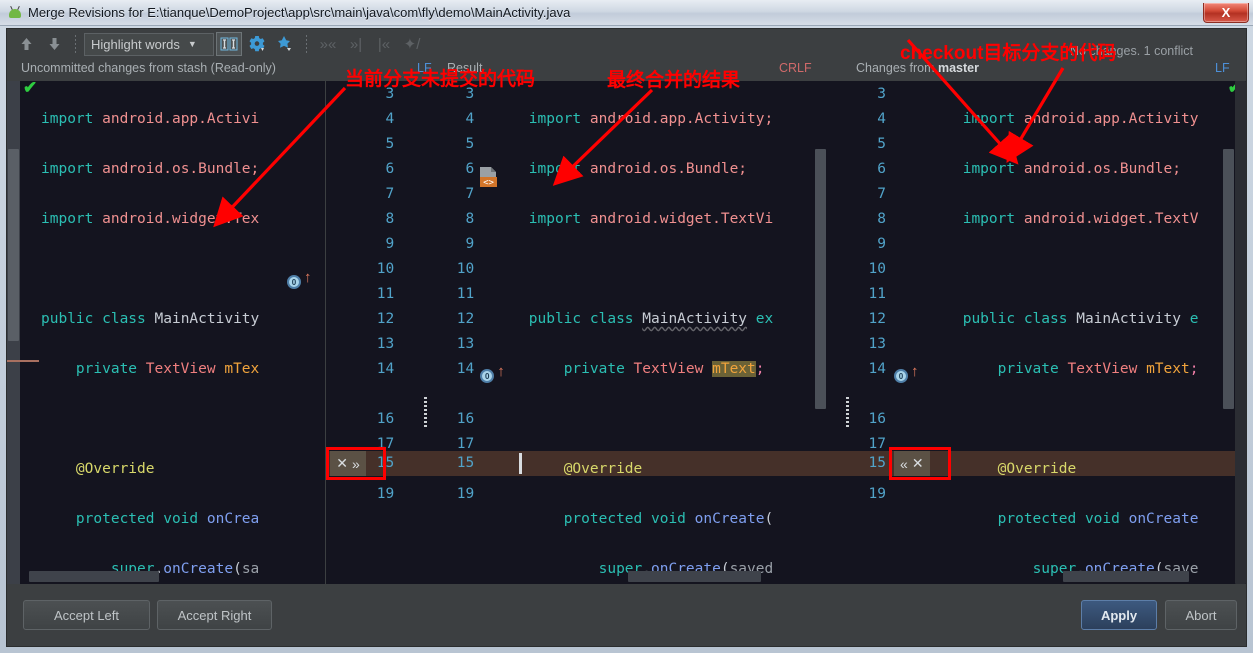 The image size is (1253, 653). I want to click on right-pane-vscrollbar, so click(1228, 279).